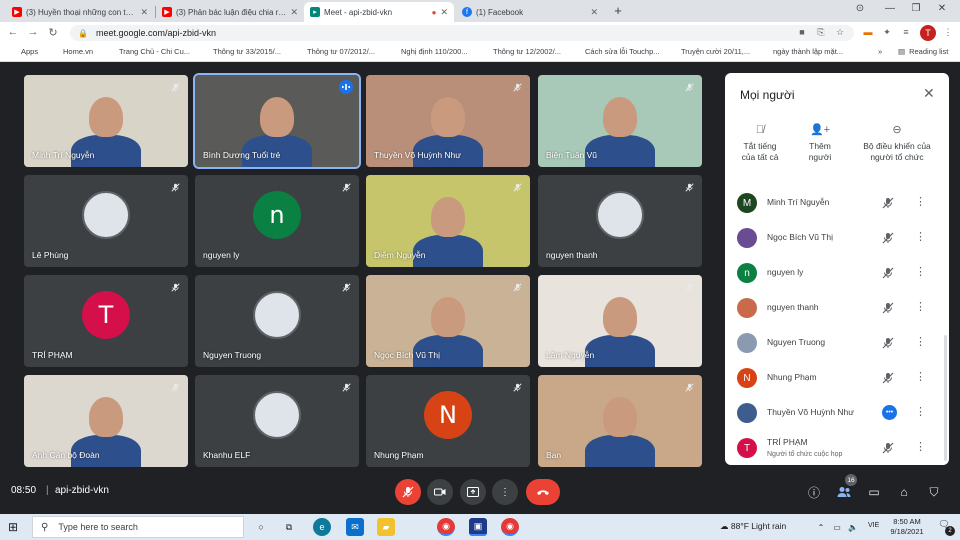 This screenshot has width=960, height=540. I want to click on leave-call-button, so click(543, 492).